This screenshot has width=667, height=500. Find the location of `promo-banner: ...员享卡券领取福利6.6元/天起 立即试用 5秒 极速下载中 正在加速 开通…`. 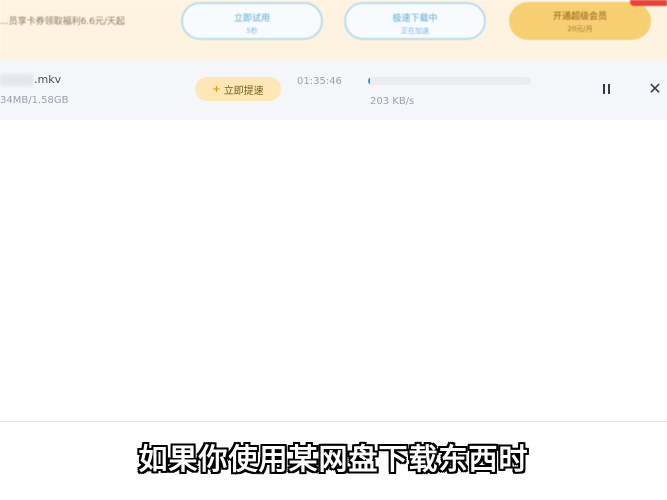

promo-banner: ...员享卡券领取福利6.6元/天起 立即试用 5秒 极速下载中 正在加速 开通… is located at coordinates (333, 30).